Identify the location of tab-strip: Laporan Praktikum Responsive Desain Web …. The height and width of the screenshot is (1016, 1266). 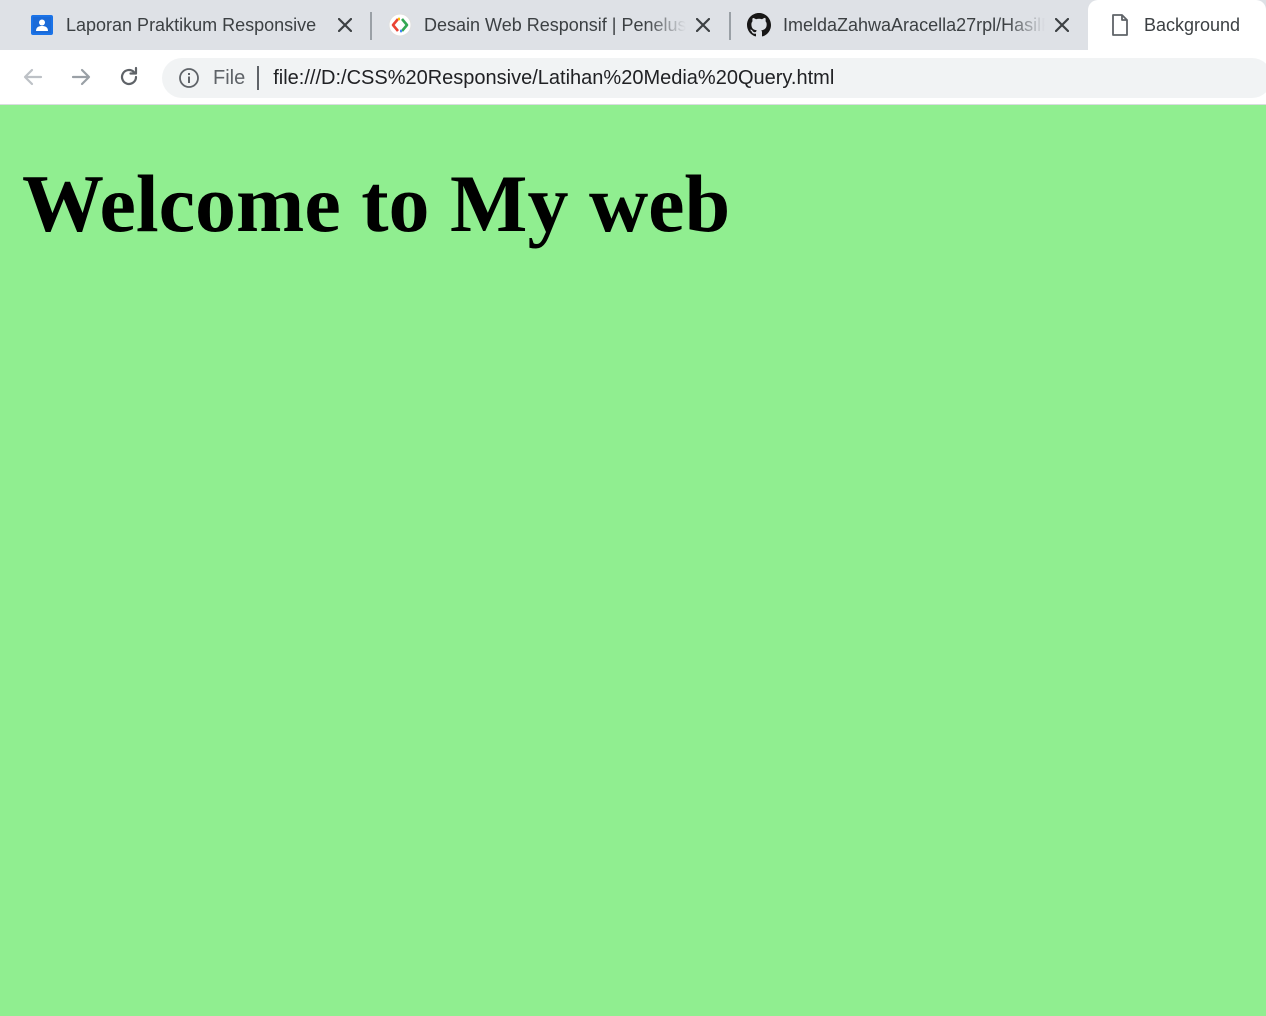
(633, 25).